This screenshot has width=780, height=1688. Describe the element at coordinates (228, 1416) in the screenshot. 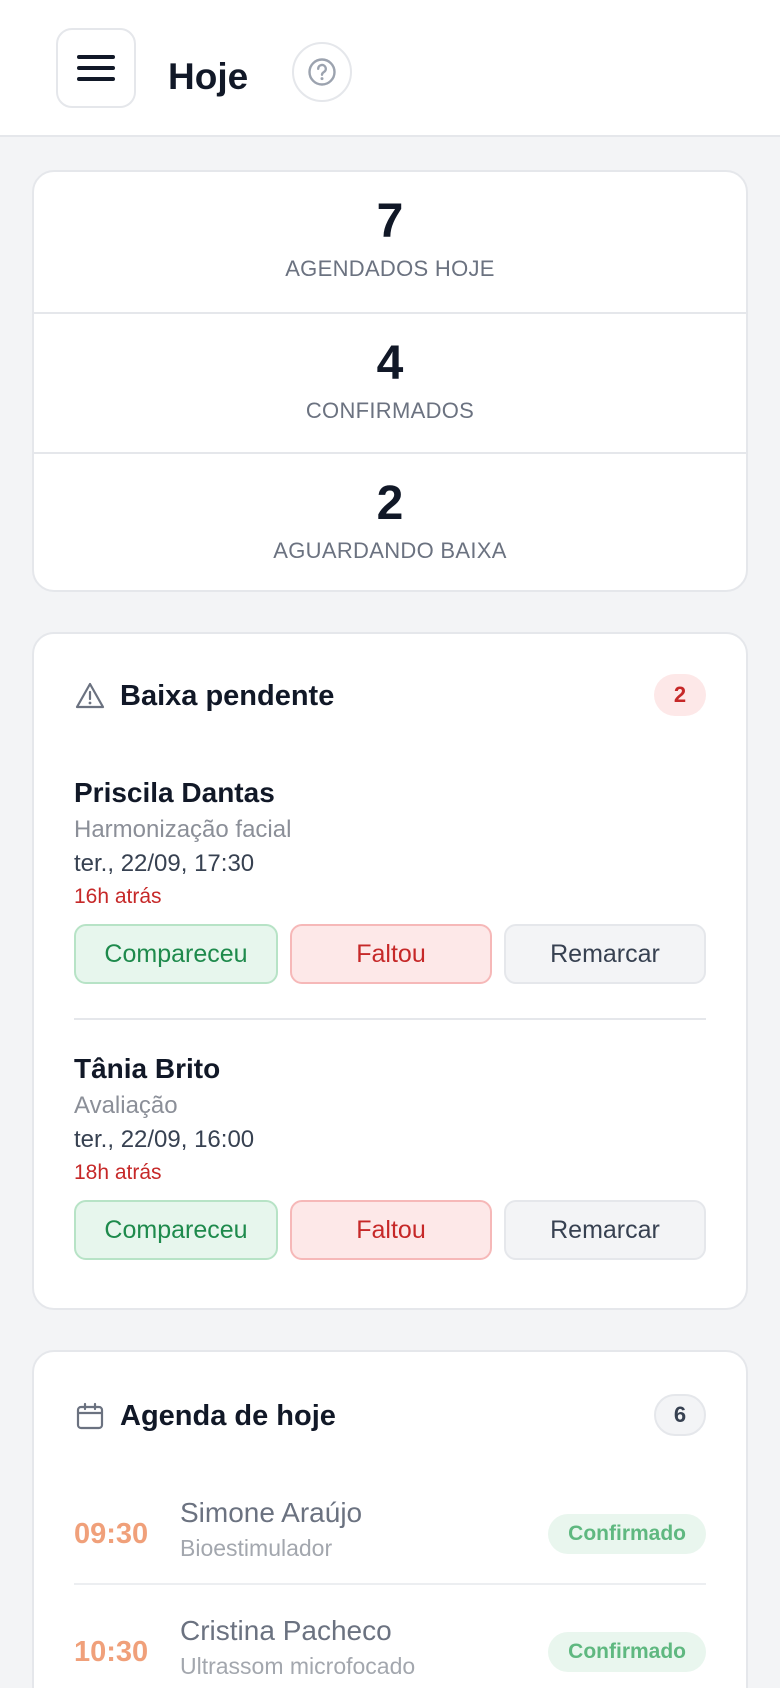

I see `agenda-title: Agenda de hoje` at that location.